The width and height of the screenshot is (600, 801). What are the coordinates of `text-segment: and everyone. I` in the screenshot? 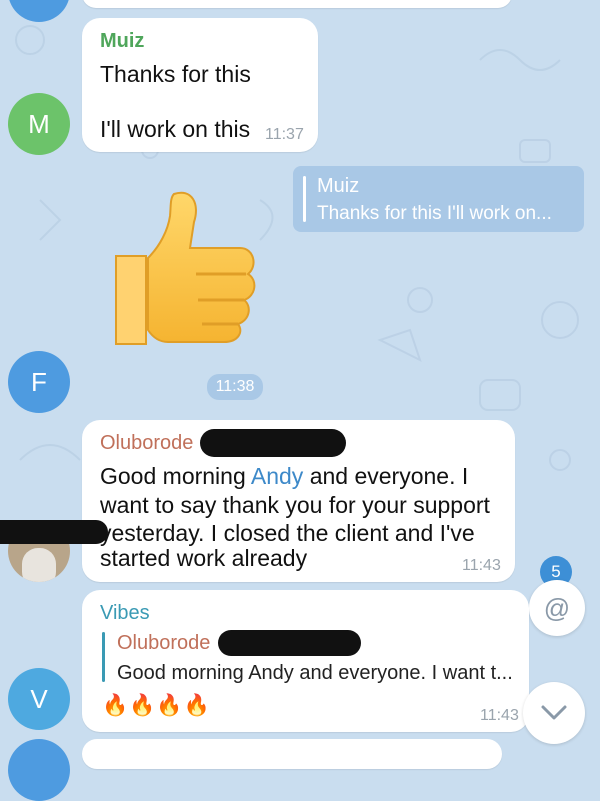 It's located at (386, 476).